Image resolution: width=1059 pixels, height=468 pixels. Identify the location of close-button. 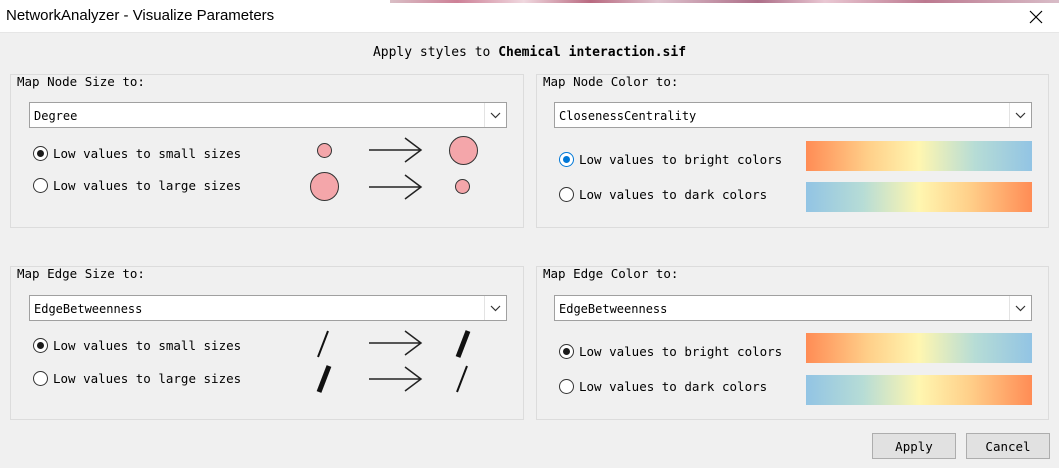
(1036, 16).